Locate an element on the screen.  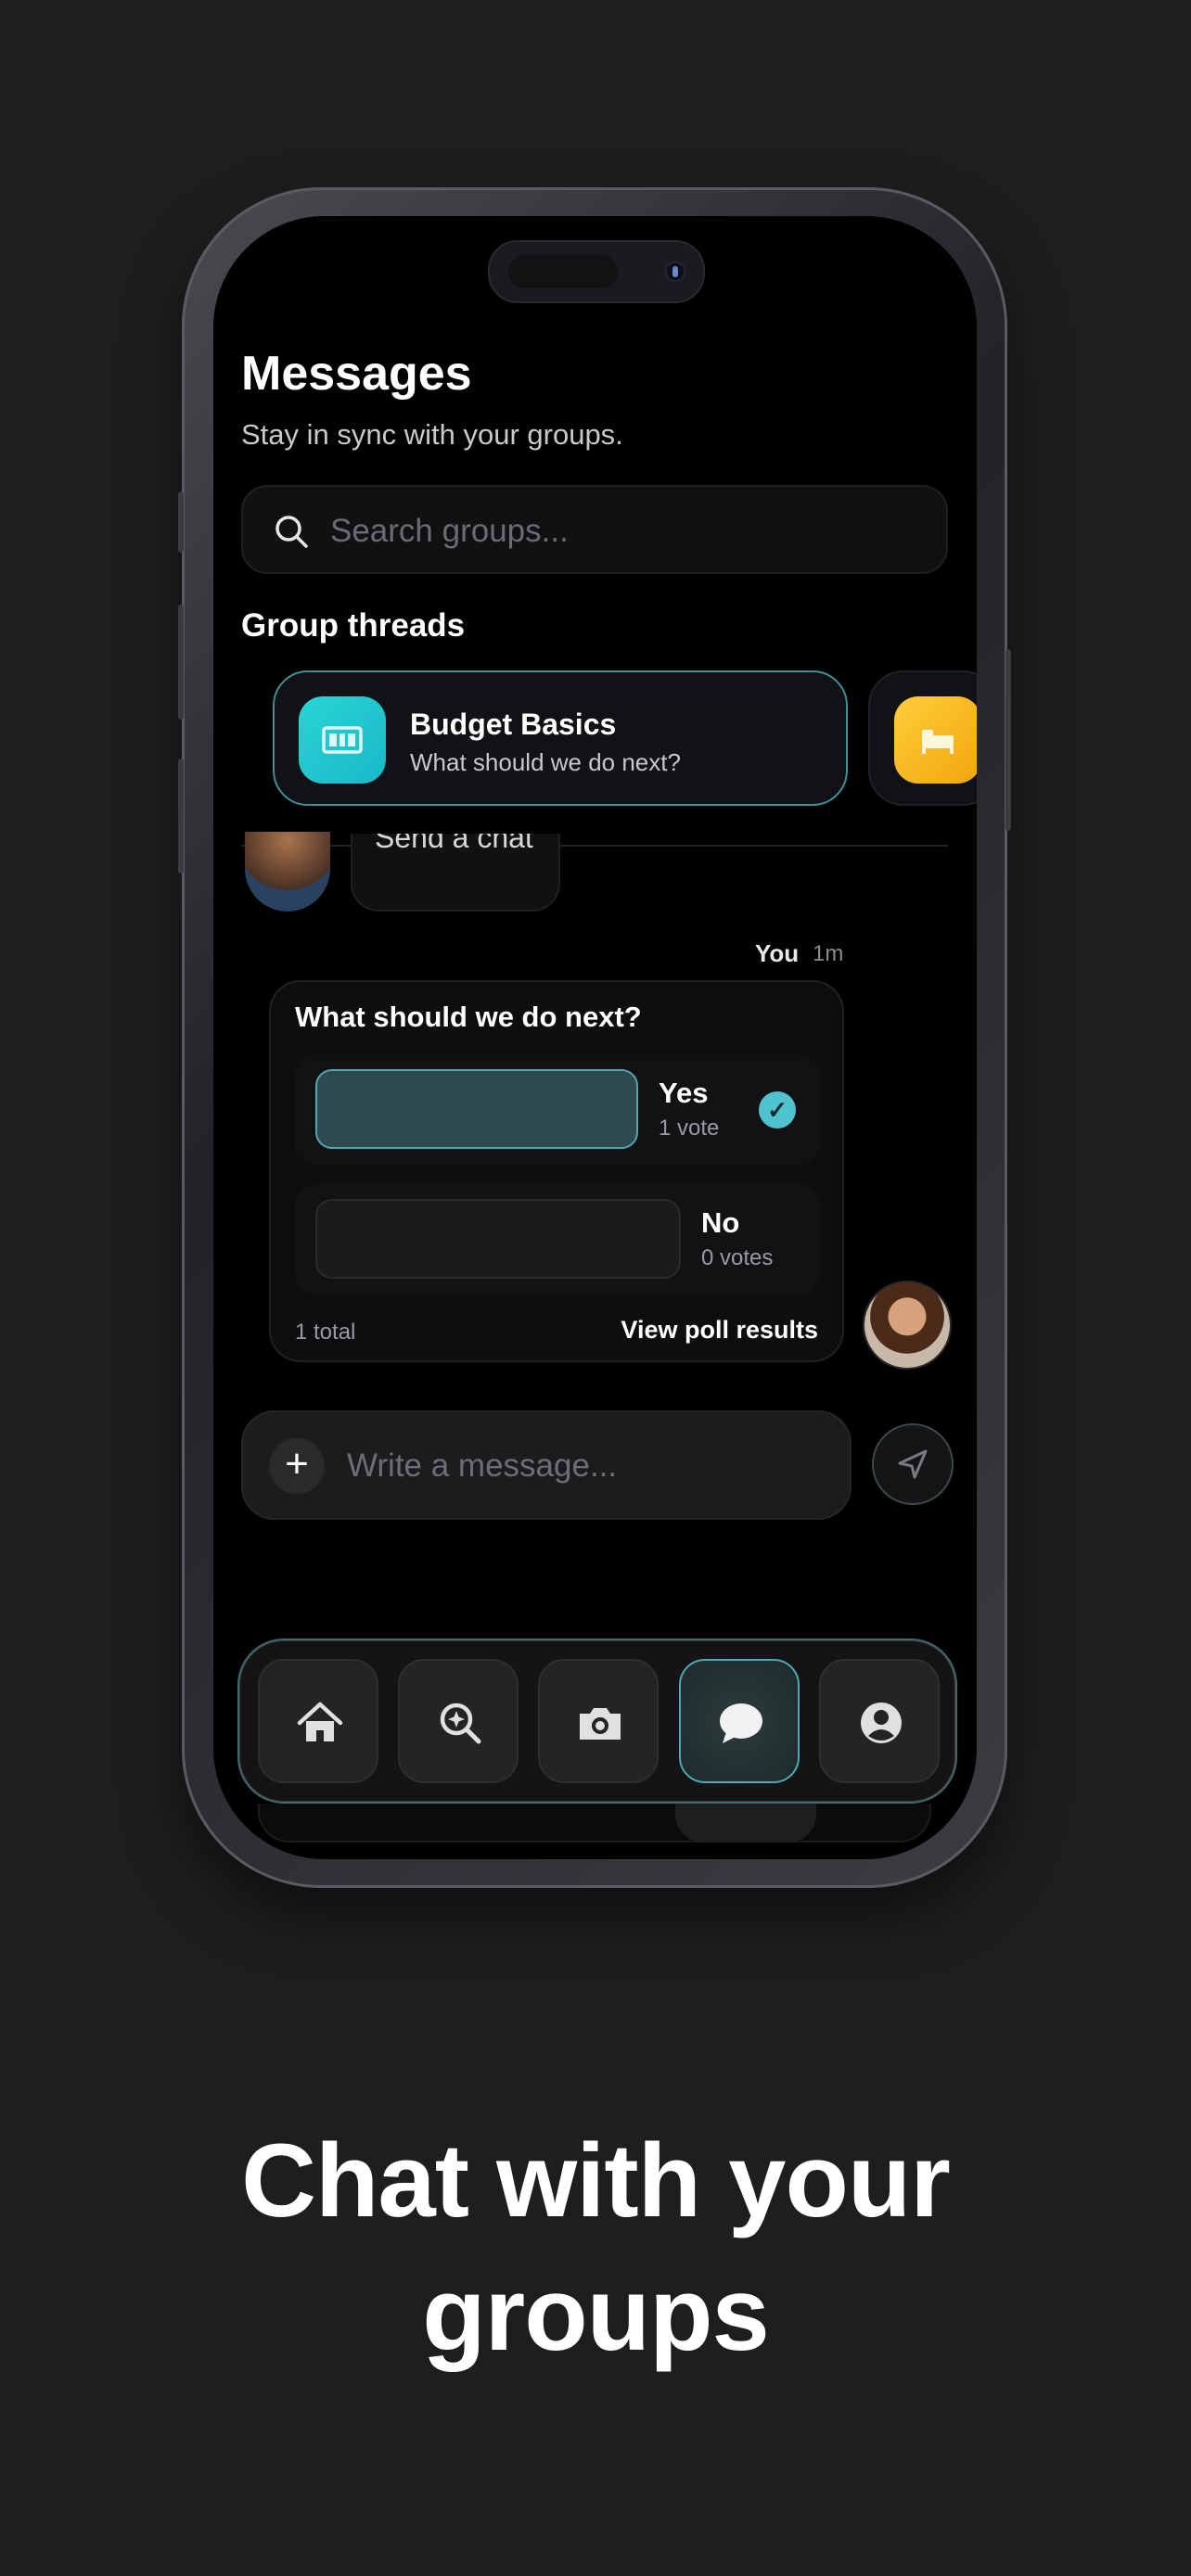
add-attachment-button: + is located at coordinates (297, 1466).